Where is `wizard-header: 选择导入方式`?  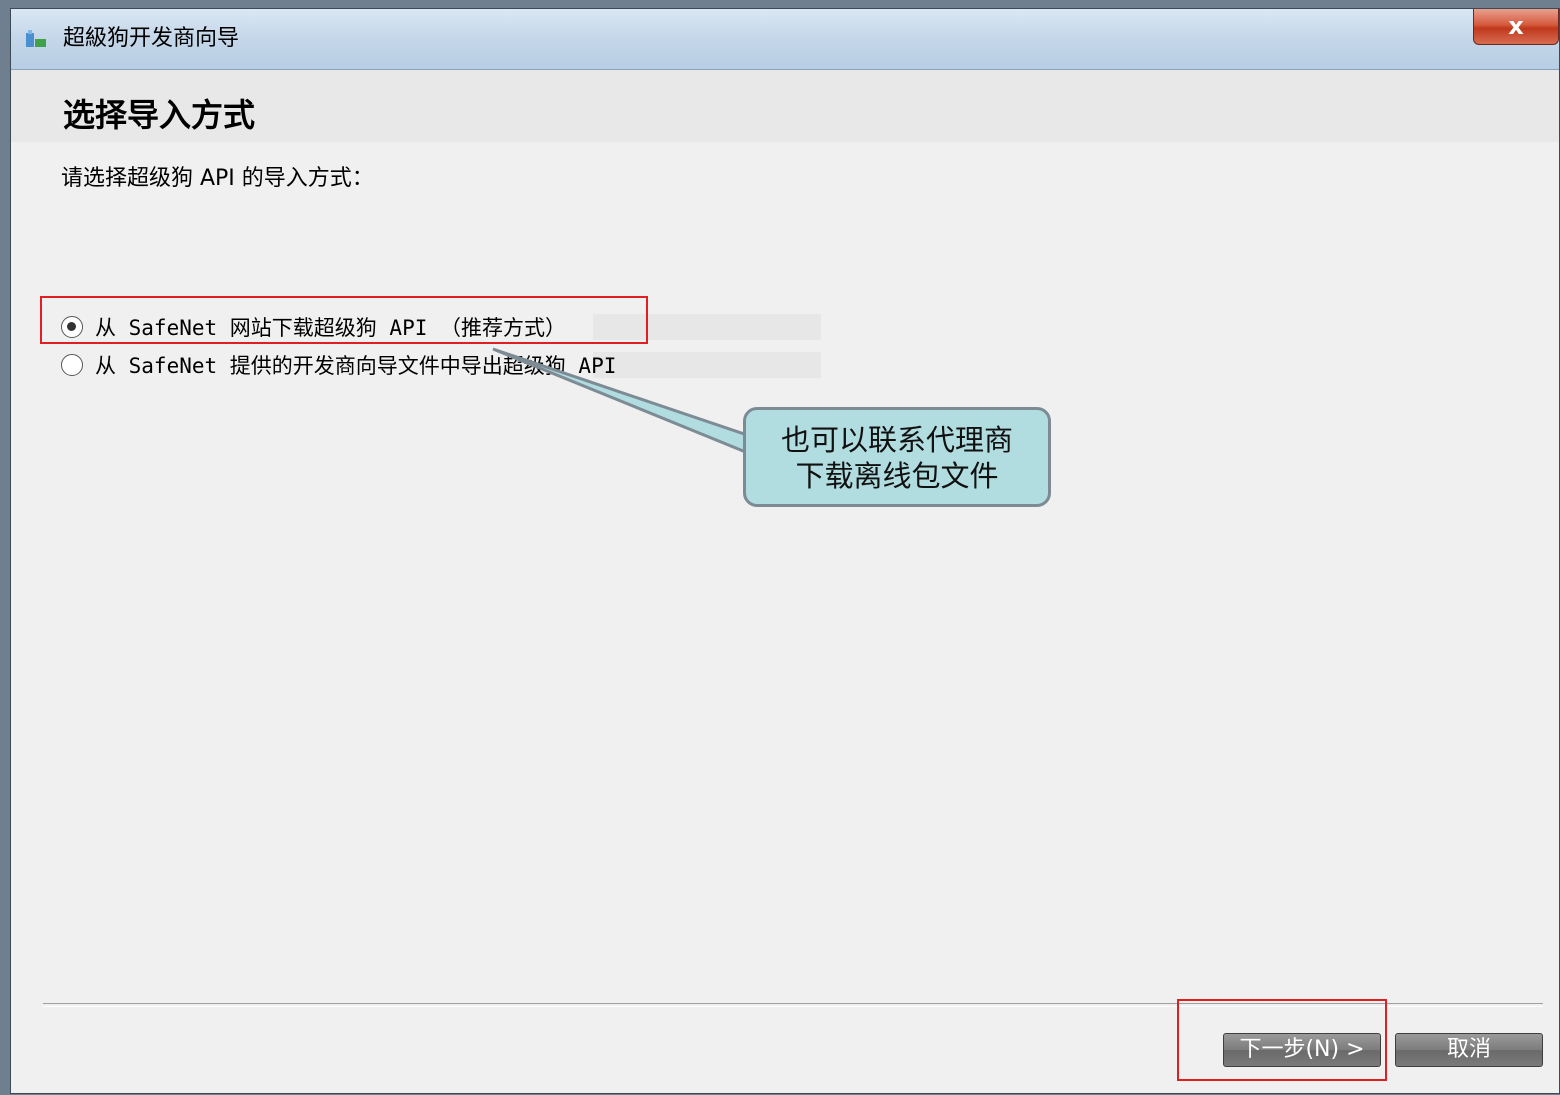 wizard-header: 选择导入方式 is located at coordinates (785, 106).